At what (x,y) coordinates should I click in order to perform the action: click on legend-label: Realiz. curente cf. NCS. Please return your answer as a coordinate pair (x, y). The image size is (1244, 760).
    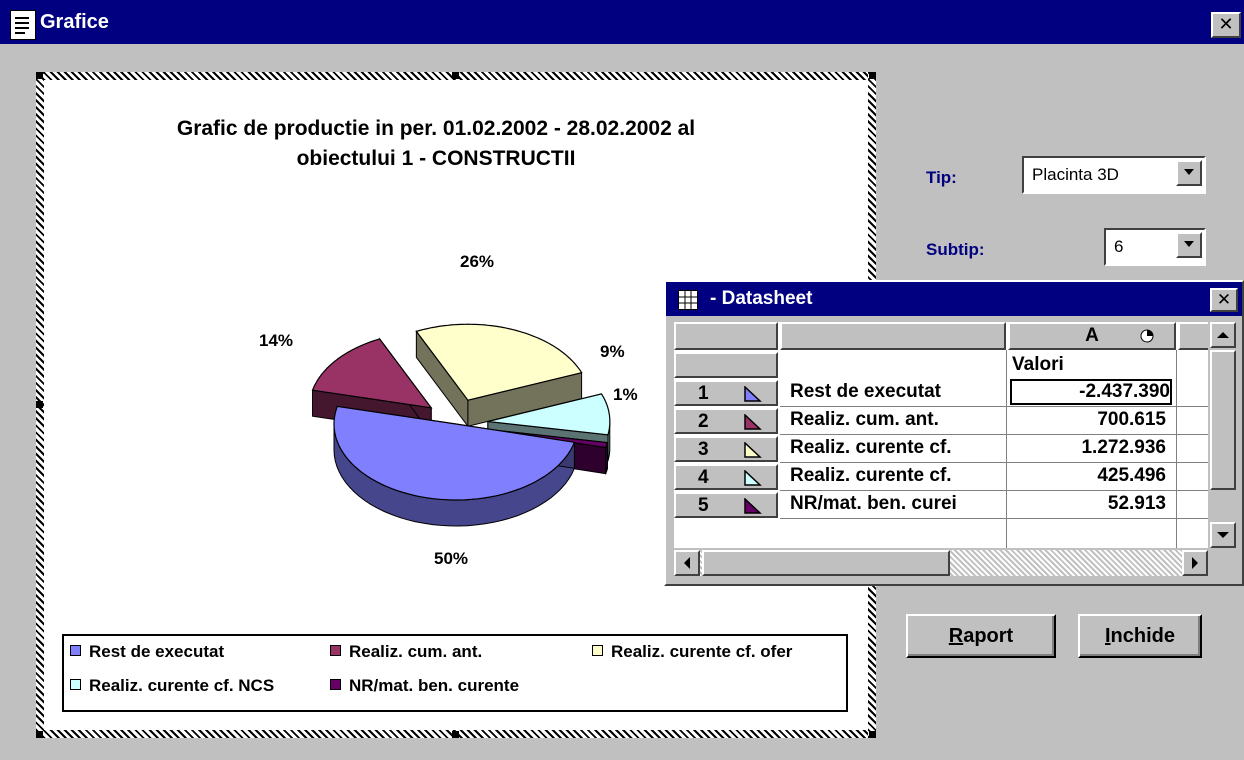
    Looking at the image, I should click on (182, 685).